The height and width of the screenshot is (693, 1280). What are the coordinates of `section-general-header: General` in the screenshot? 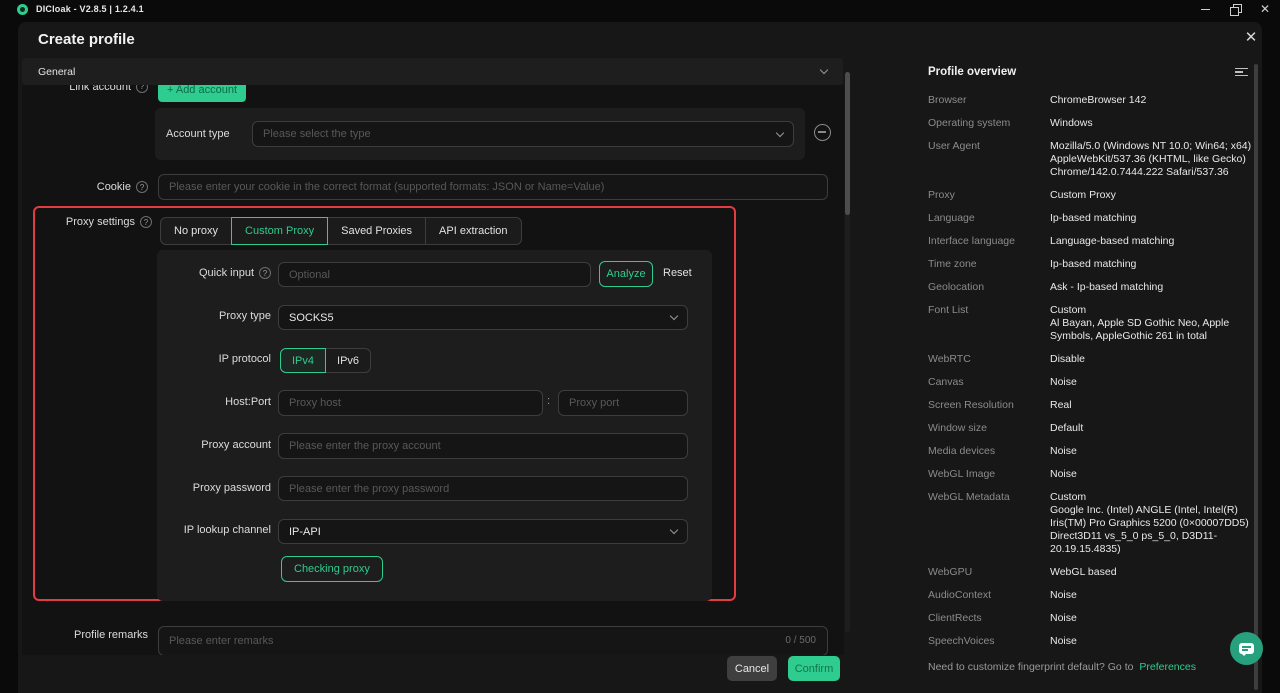 It's located at (432, 71).